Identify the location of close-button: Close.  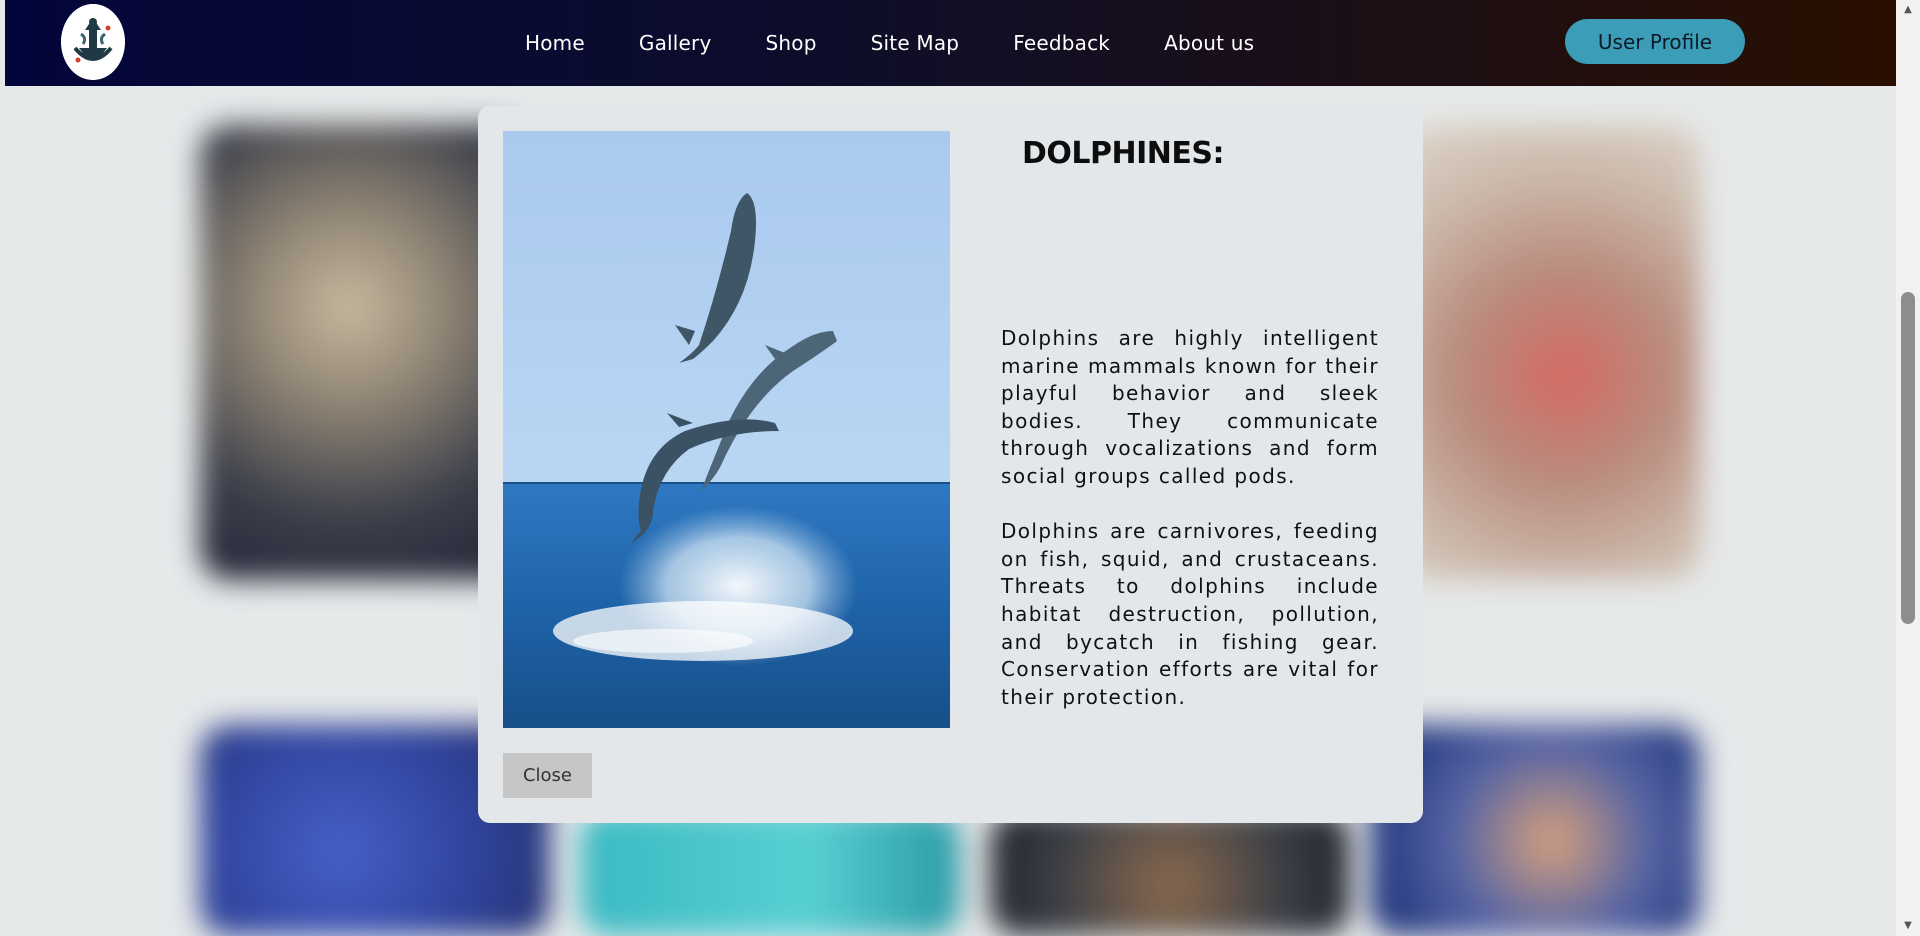
(547, 775).